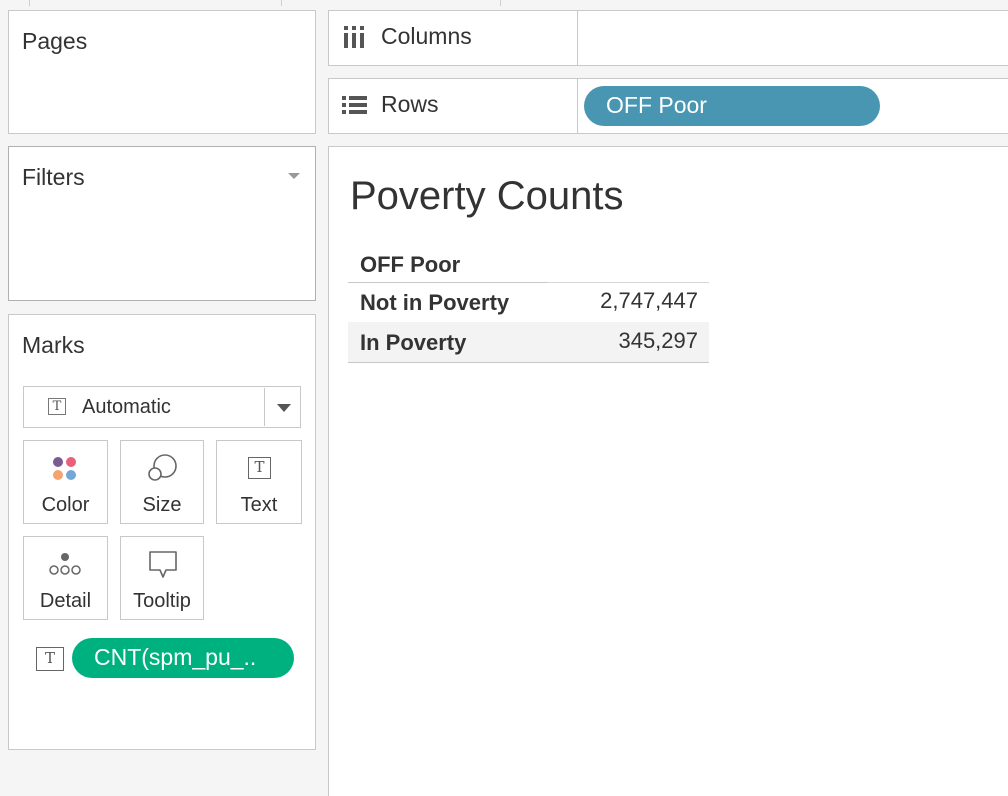 This screenshot has height=796, width=1008. What do you see at coordinates (504, 4) in the screenshot?
I see `top-strip` at bounding box center [504, 4].